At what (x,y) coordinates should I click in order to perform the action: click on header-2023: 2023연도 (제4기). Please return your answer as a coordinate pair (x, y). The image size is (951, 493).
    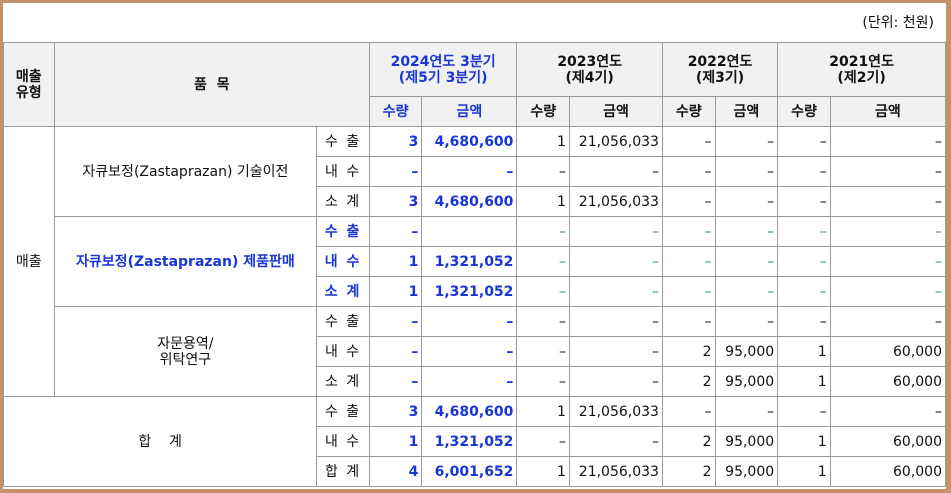
    Looking at the image, I should click on (589, 69).